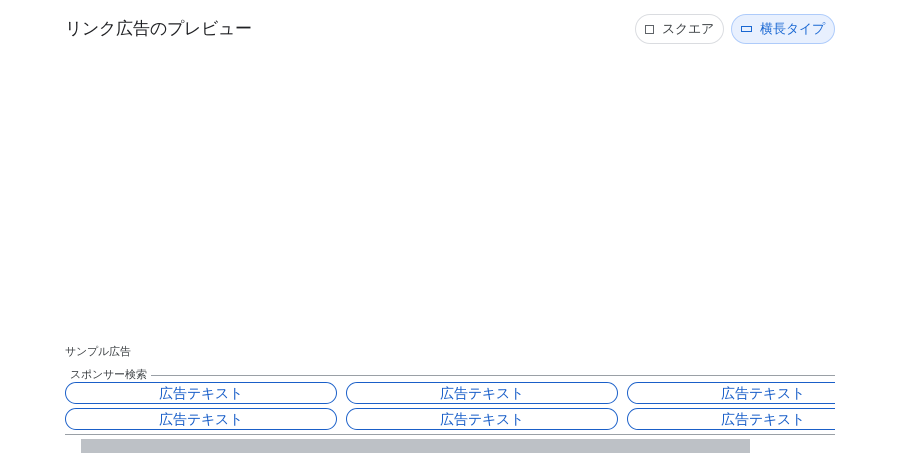 This screenshot has height=476, width=900. Describe the element at coordinates (746, 29) in the screenshot. I see `rectangle-icon` at that location.